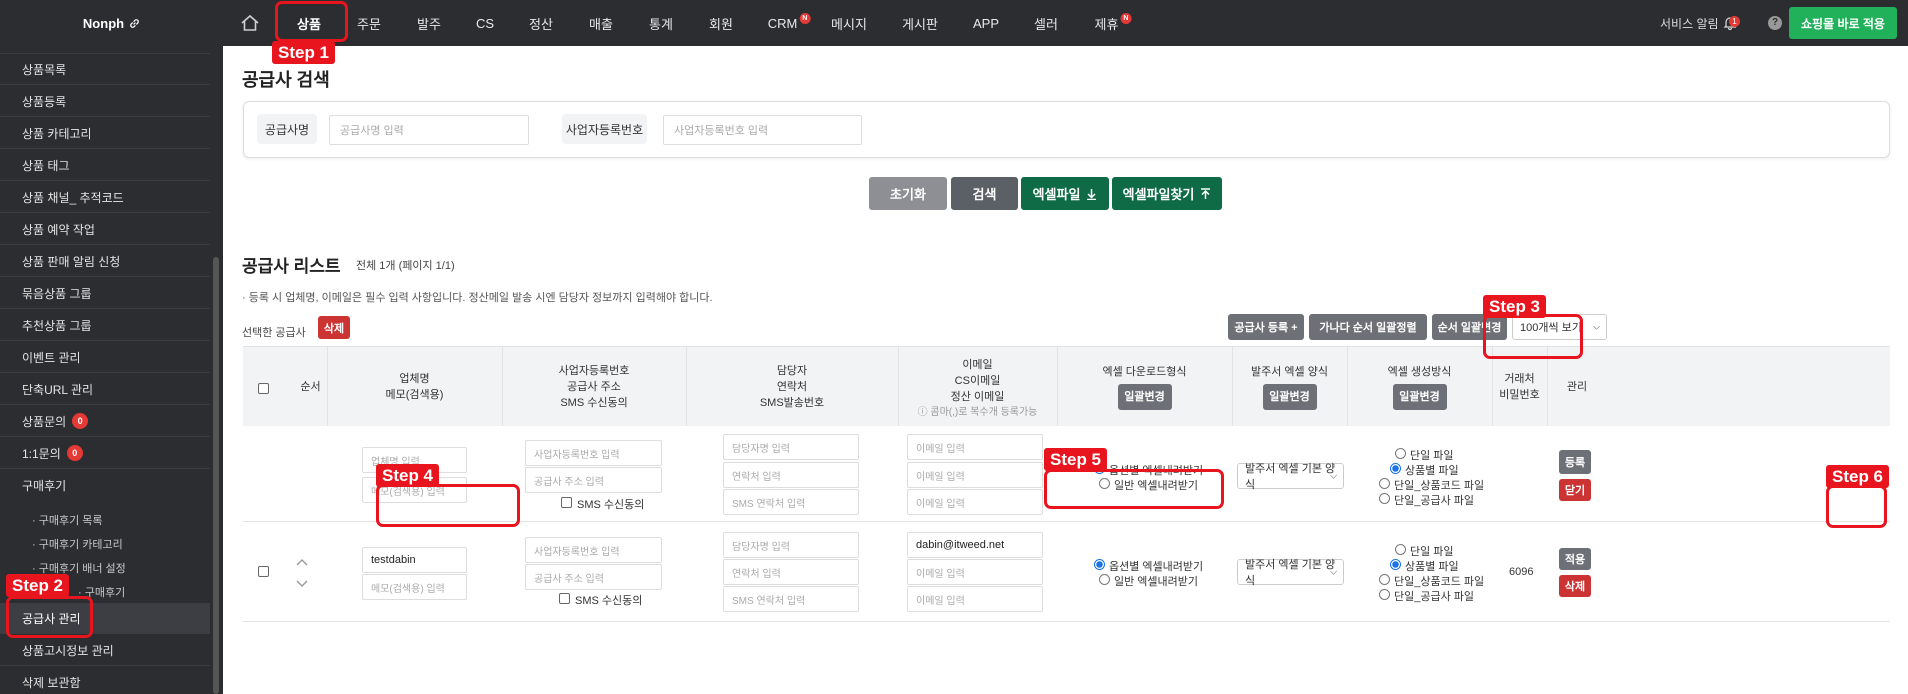 This screenshot has width=1908, height=694. What do you see at coordinates (1439, 582) in the screenshot?
I see `single-code-file-label: 단일_상품코드 파일` at bounding box center [1439, 582].